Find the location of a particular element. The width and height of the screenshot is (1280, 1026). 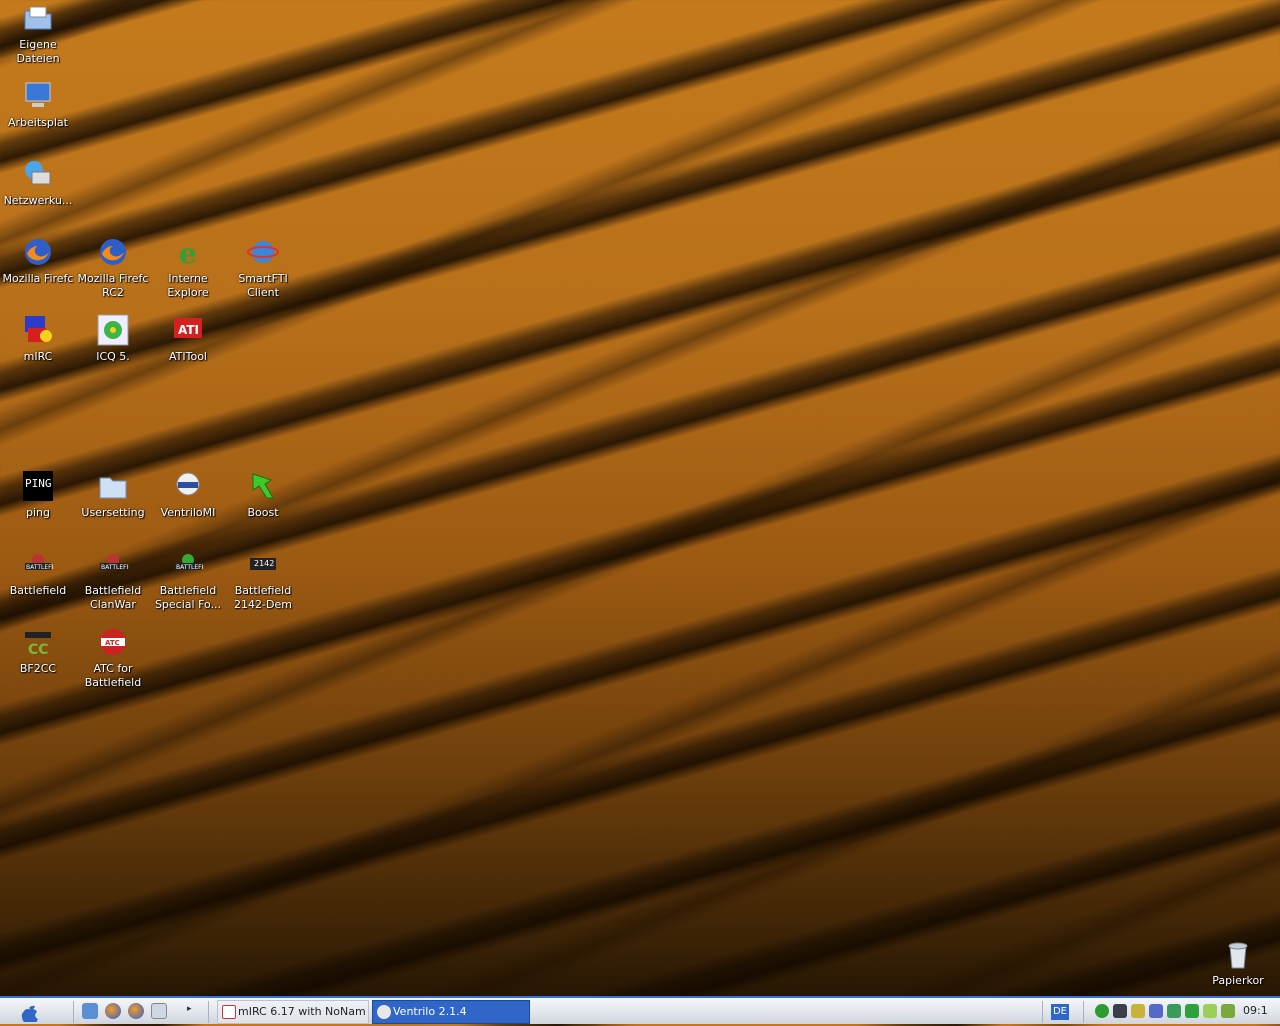

tray-network-icon is located at coordinates (1156, 1011).